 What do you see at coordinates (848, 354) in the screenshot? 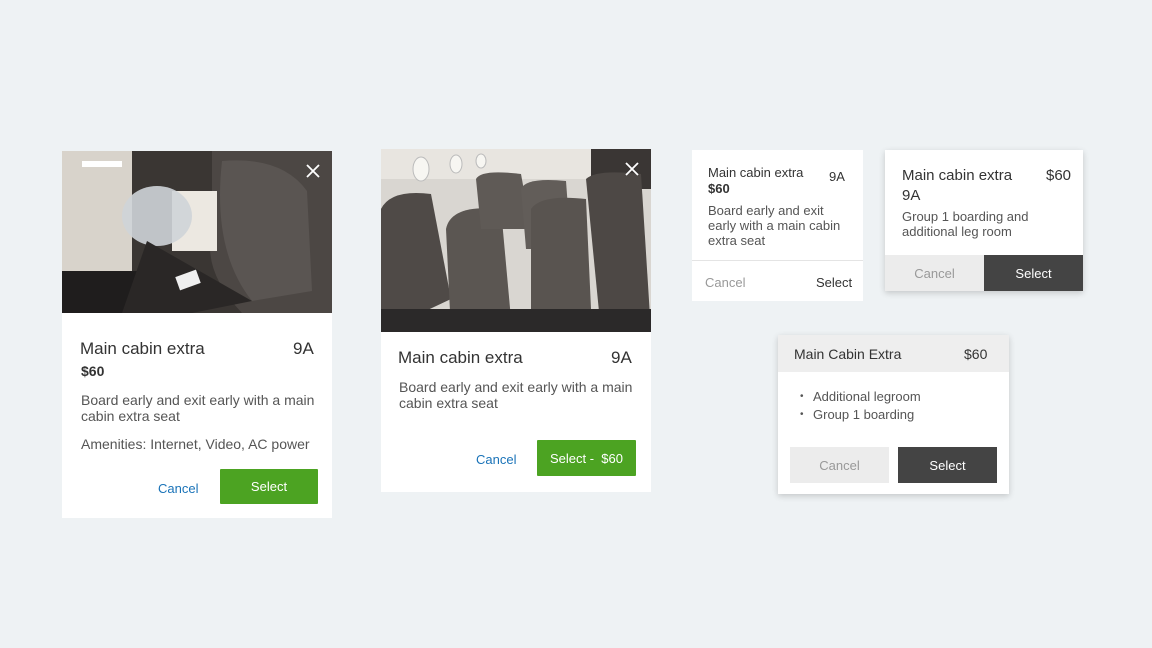
I see `card-title: Main Cabin Extra` at bounding box center [848, 354].